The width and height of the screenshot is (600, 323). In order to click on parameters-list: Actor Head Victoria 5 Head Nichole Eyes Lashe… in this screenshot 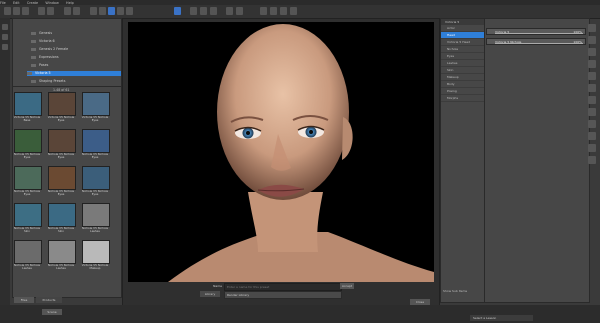, I will do `click(463, 63)`.